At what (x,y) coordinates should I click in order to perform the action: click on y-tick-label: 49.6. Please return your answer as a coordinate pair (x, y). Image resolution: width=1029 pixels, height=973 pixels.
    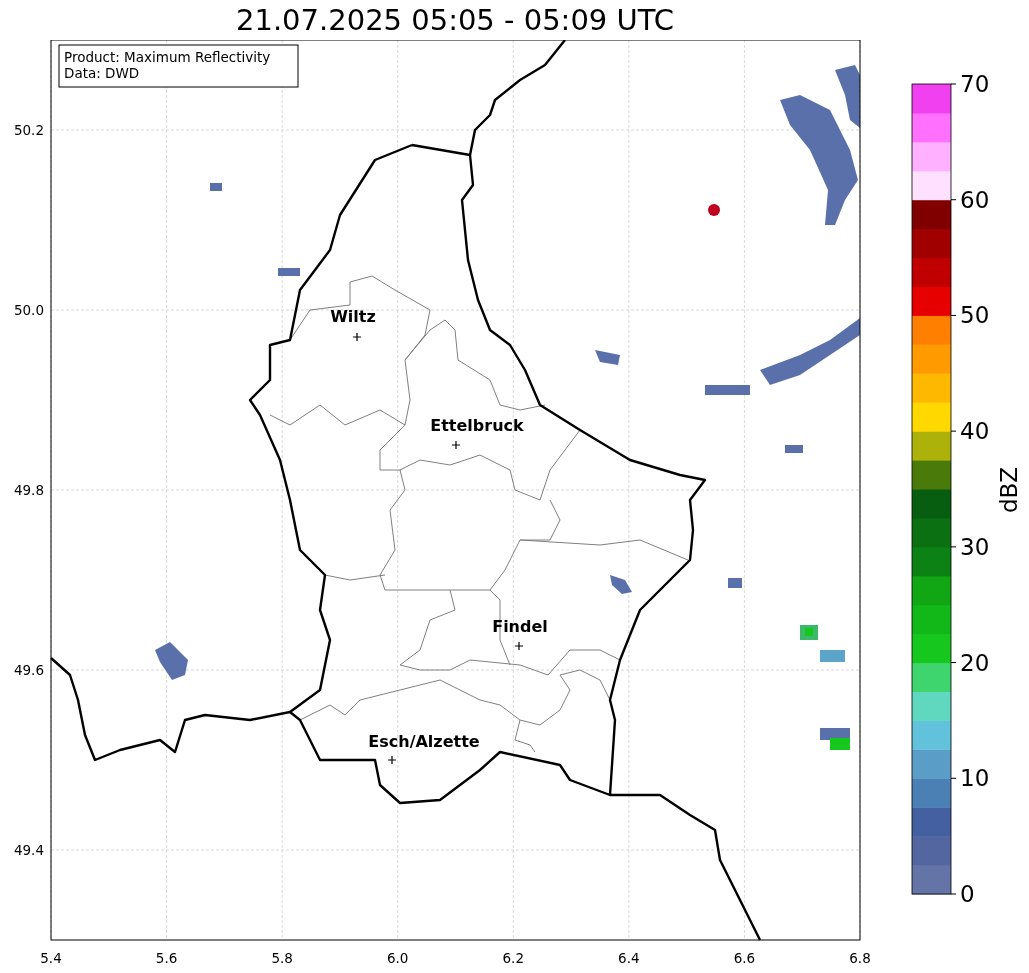
    Looking at the image, I should click on (28, 670).